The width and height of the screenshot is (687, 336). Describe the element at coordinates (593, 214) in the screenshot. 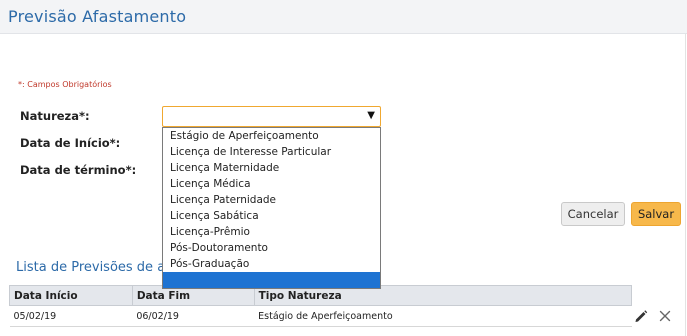

I see `cancel-button: Cancelar` at that location.